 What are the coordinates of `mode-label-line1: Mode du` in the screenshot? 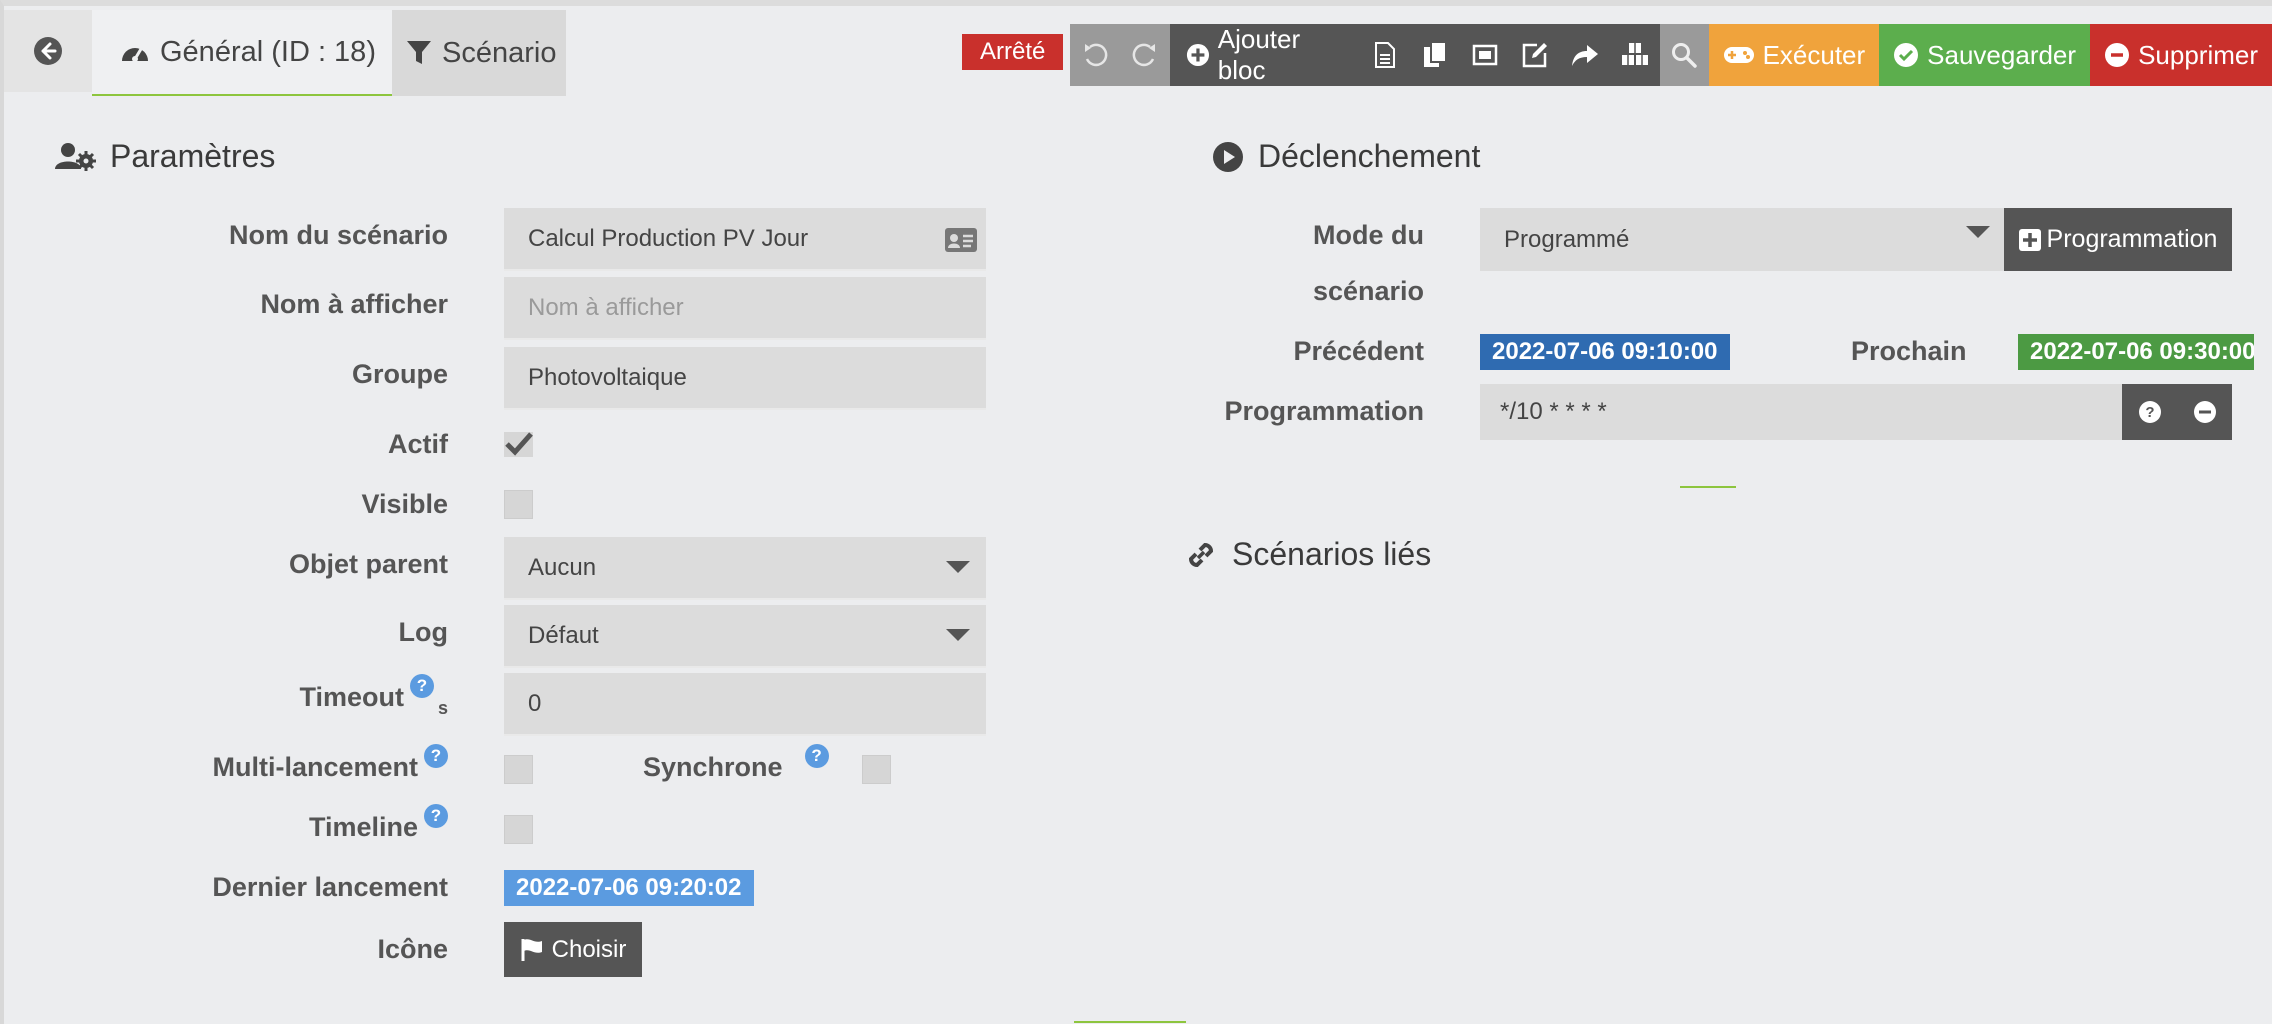 It's located at (1368, 235).